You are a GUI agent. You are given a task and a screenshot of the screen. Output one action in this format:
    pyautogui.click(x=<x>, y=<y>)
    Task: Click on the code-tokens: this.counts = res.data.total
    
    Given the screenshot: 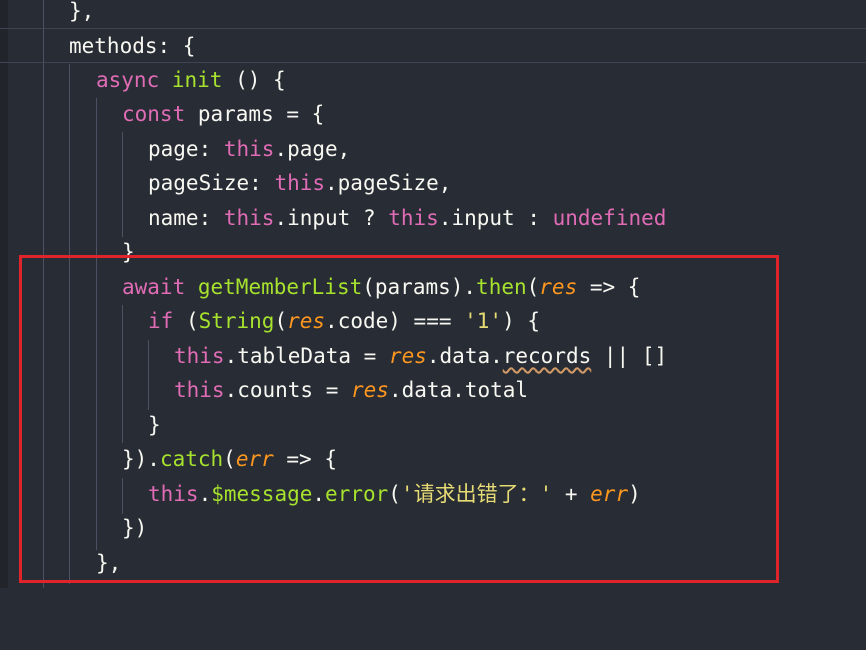 What is the action you would take?
    pyautogui.click(x=351, y=390)
    